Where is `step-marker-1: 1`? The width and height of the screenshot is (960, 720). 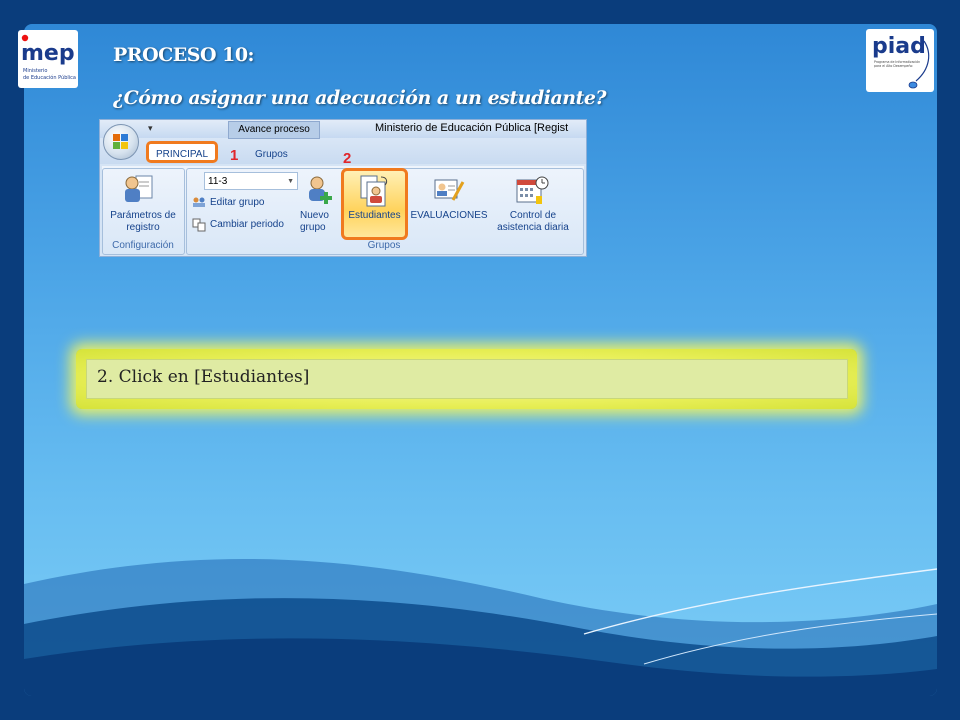 step-marker-1: 1 is located at coordinates (234, 155).